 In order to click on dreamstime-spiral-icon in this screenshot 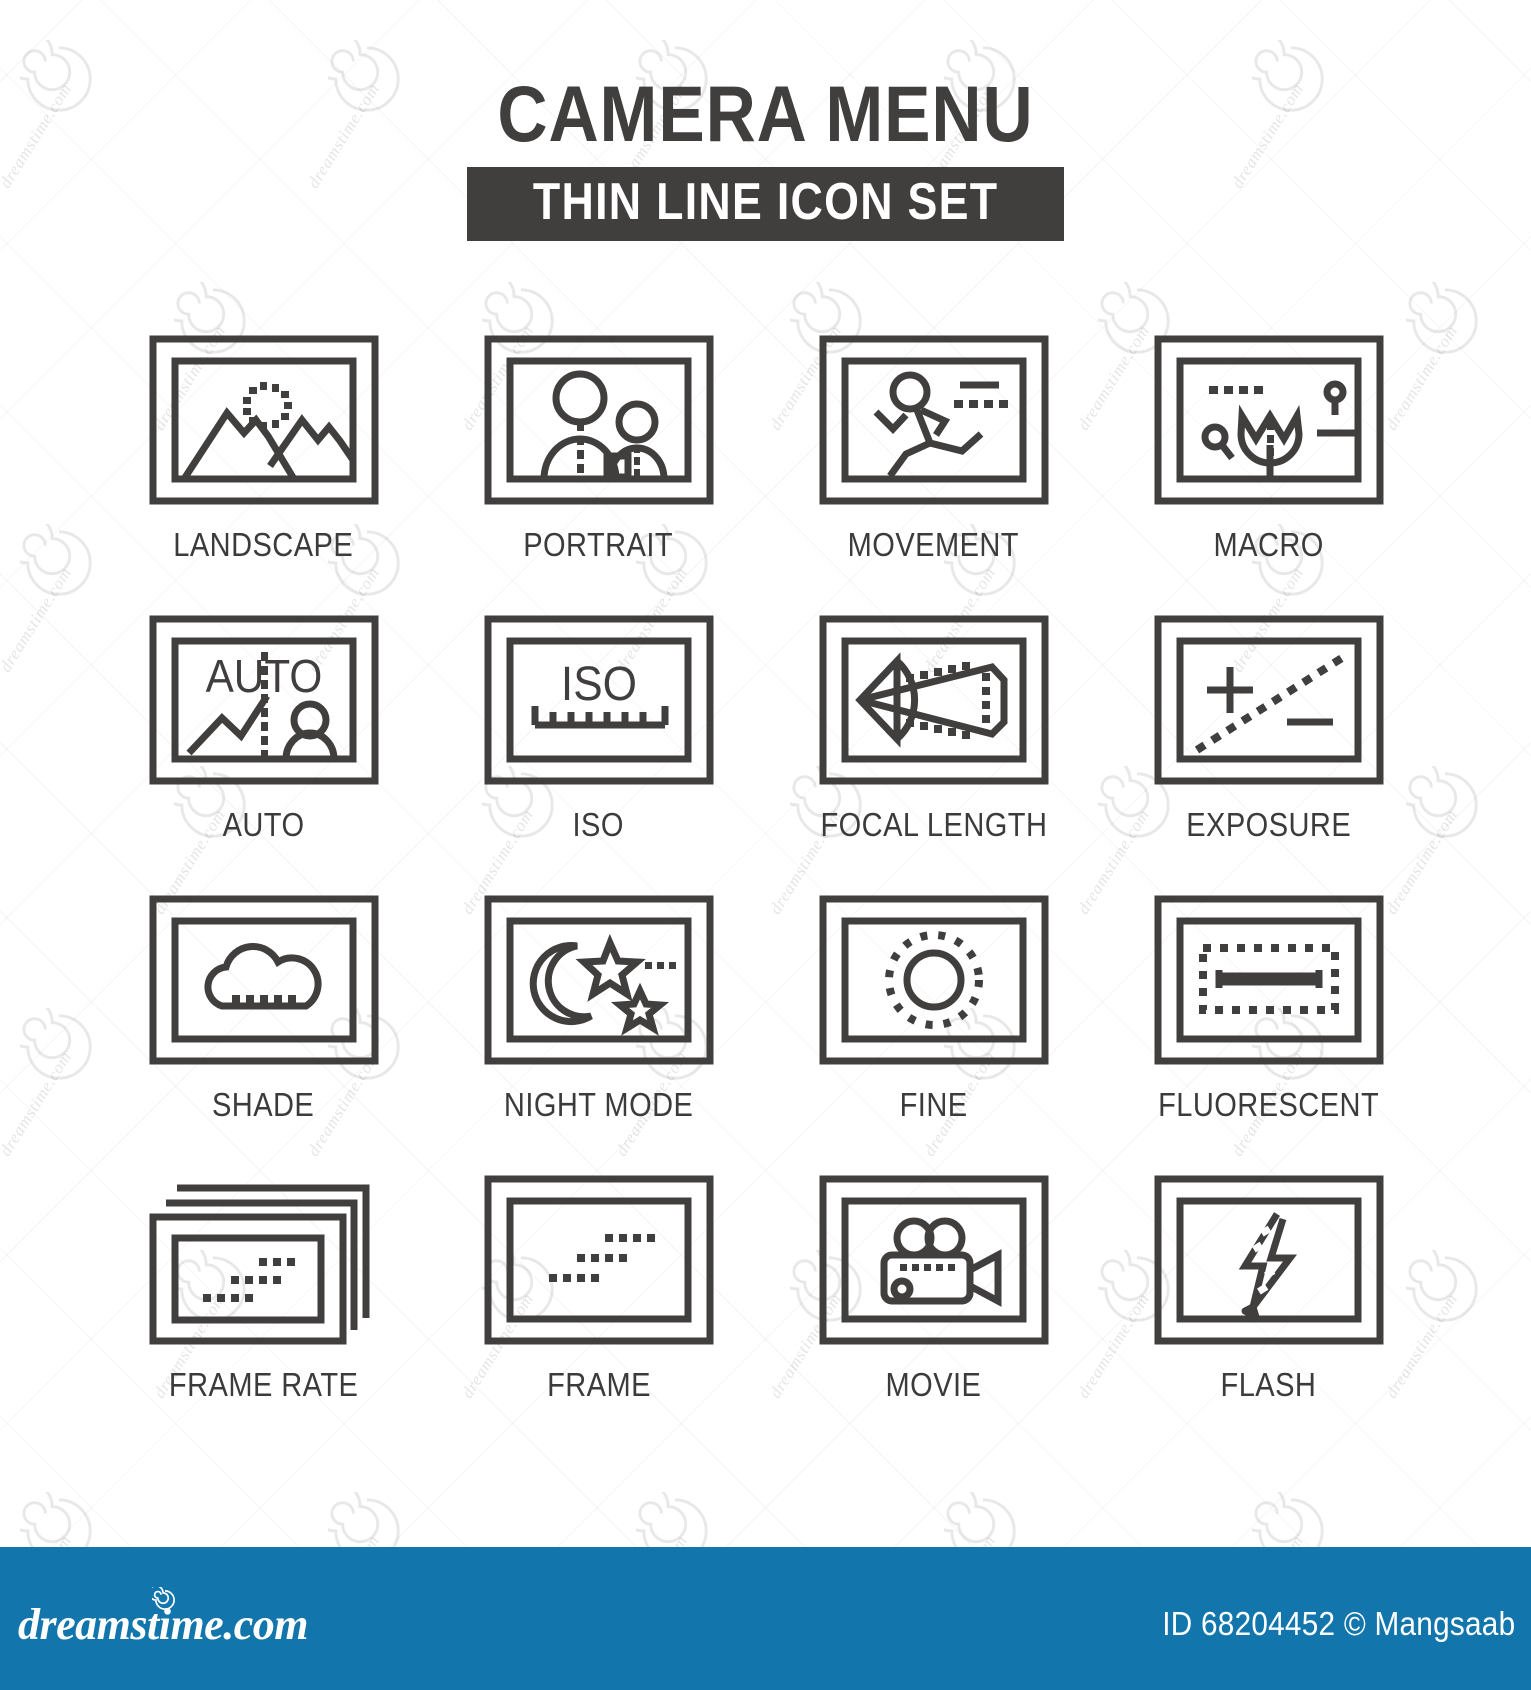, I will do `click(163, 1598)`.